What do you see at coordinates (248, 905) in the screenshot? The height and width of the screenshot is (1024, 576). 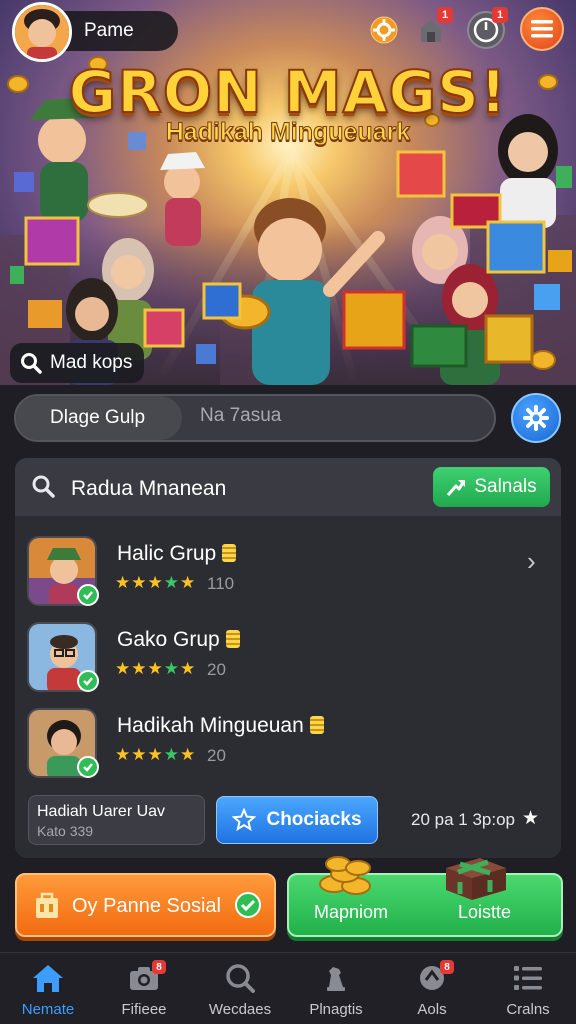 I see `check-circle-icon` at bounding box center [248, 905].